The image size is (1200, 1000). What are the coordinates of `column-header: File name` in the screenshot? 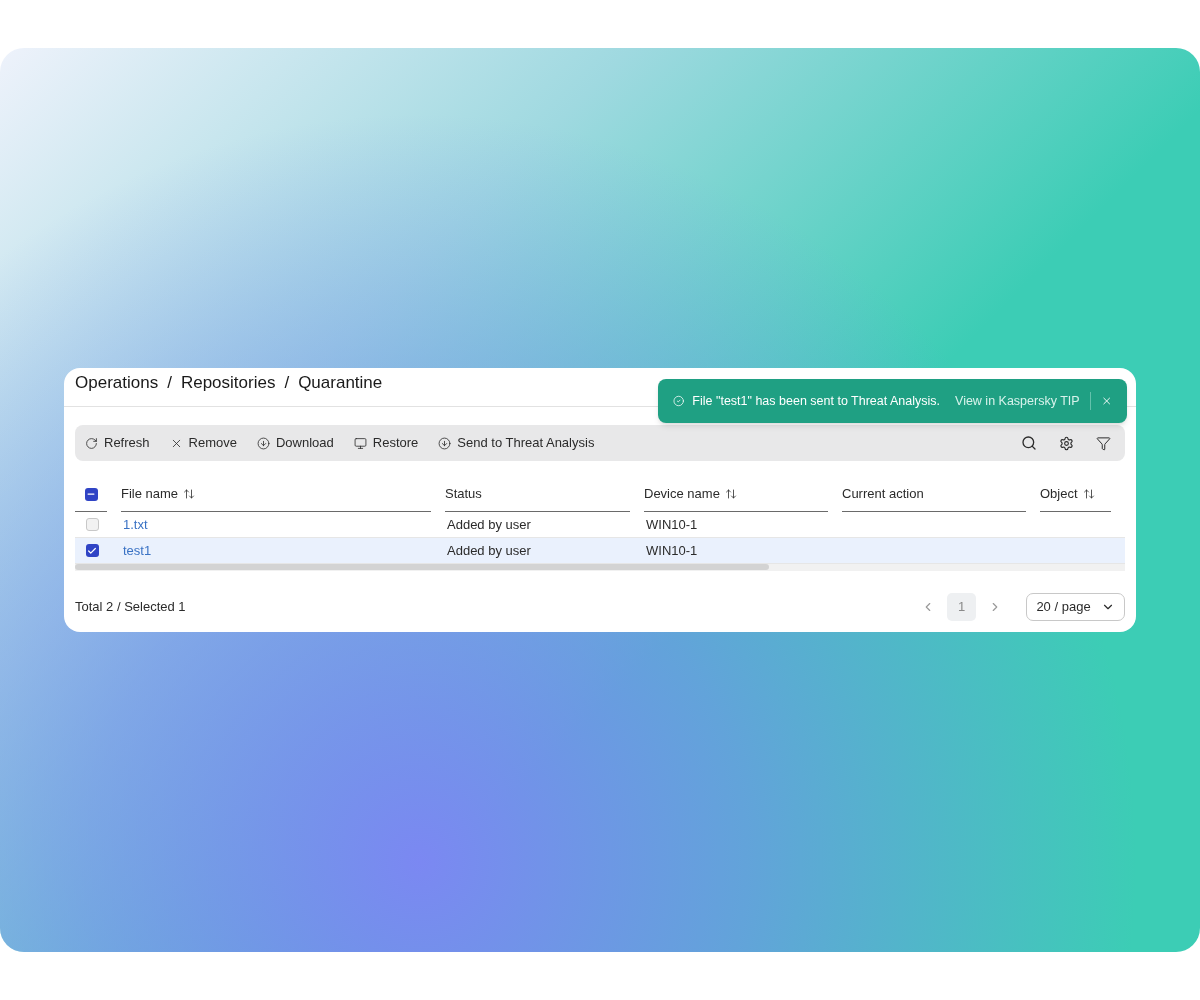 It's located at (150, 494).